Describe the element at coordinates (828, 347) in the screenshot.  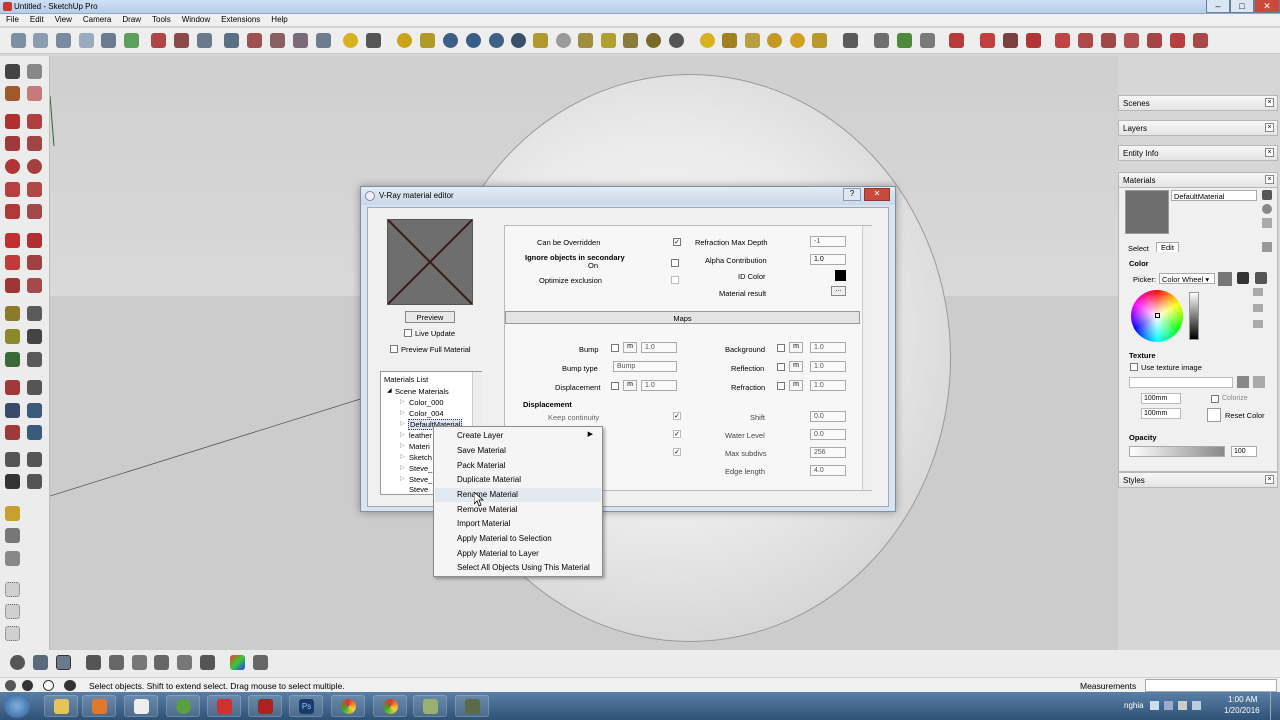
I see `background-amount-field: 1.0` at that location.